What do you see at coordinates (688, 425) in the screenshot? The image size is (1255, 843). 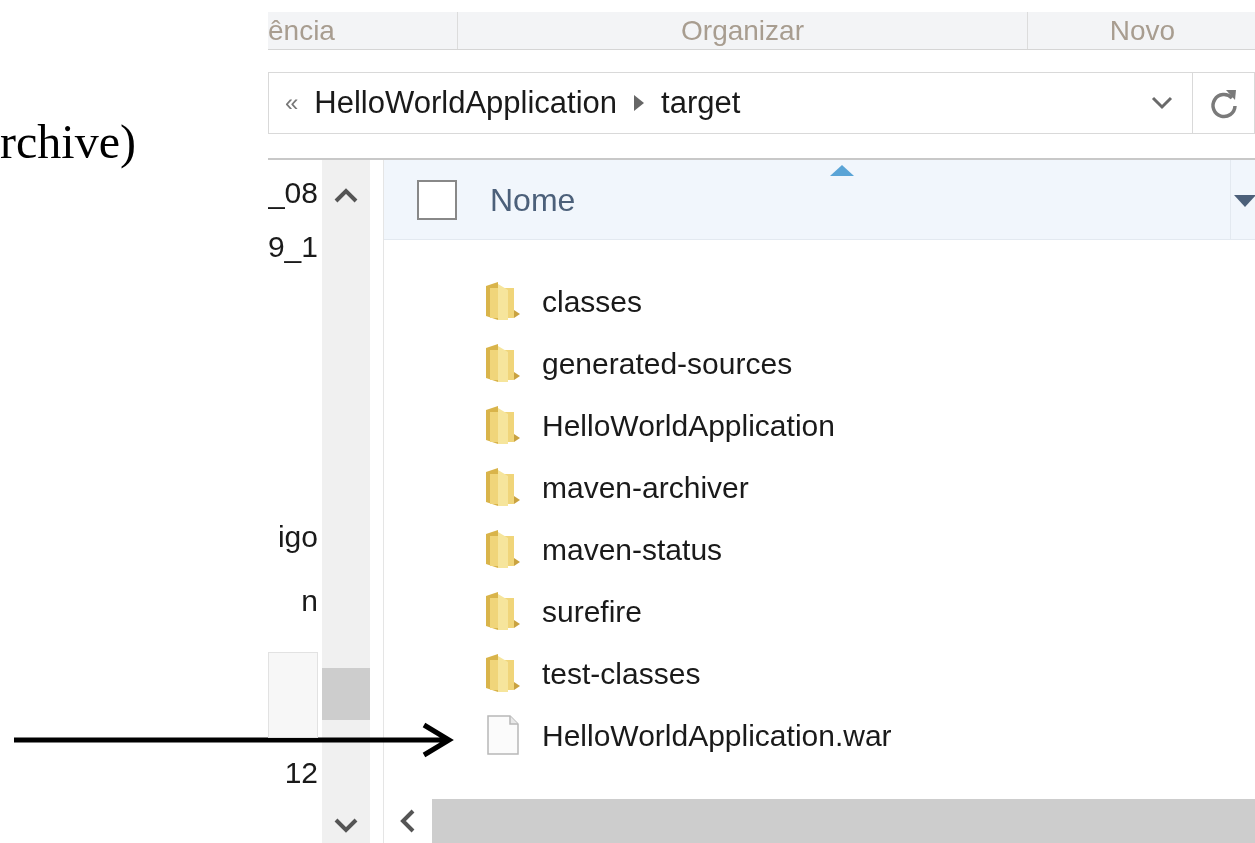 I see `file-name: HelloWorldApplication` at bounding box center [688, 425].